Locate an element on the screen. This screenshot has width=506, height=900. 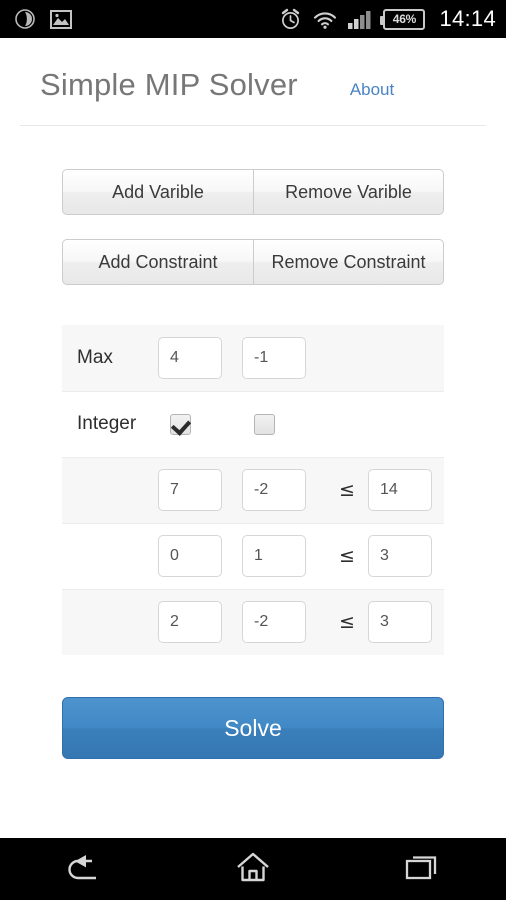
objective-label: Max is located at coordinates (95, 357).